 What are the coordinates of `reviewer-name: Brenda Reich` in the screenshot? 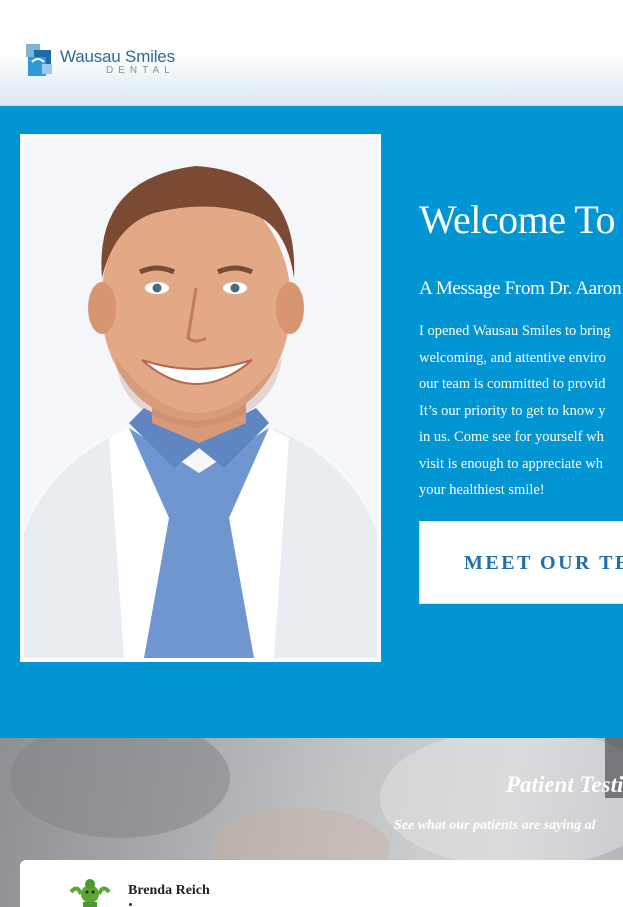 It's located at (169, 890).